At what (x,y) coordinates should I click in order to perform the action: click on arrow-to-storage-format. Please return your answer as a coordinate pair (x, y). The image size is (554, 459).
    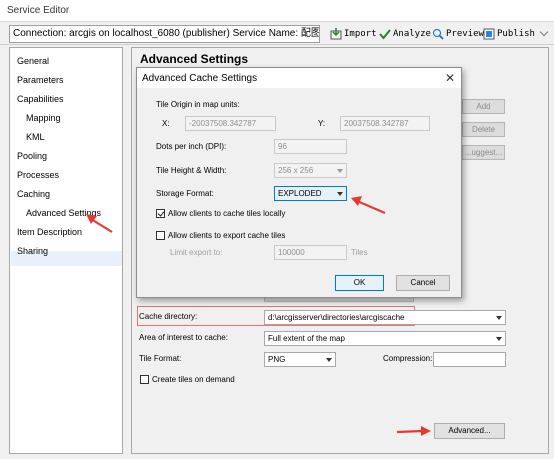
    Looking at the image, I should click on (368, 205).